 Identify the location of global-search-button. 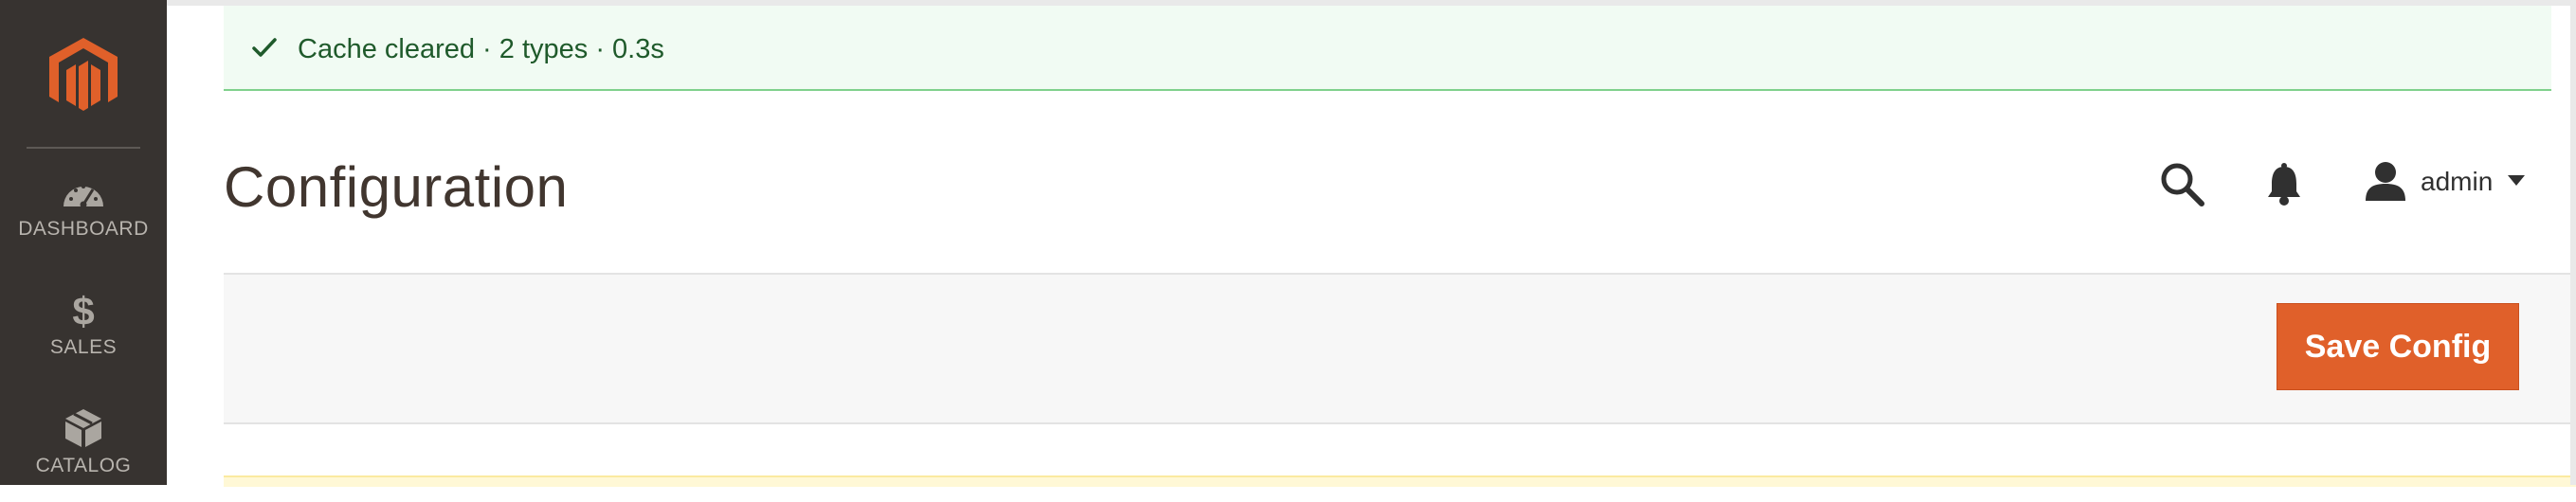
(2182, 184).